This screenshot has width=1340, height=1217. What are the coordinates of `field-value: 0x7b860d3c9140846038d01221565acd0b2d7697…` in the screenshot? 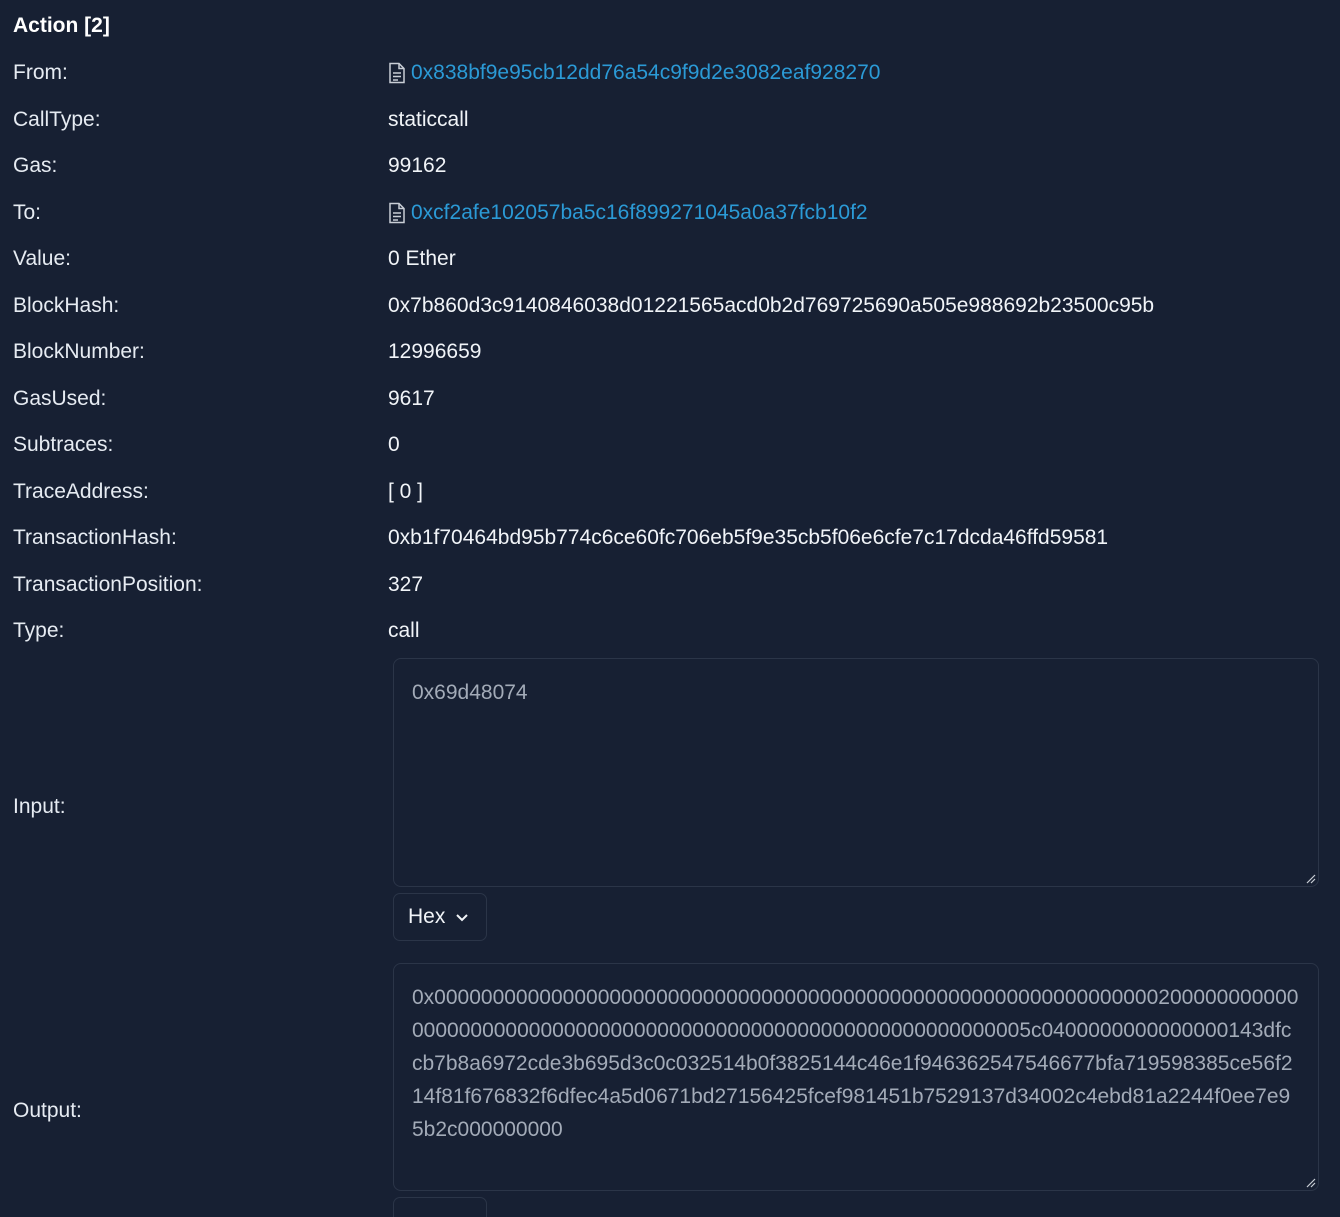 It's located at (771, 305).